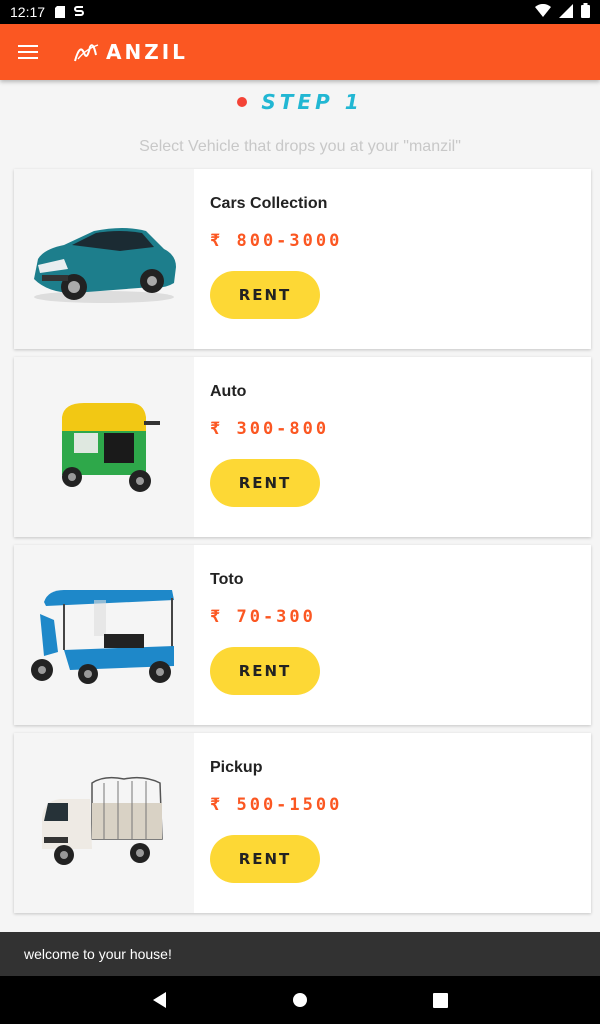 Image resolution: width=600 pixels, height=1024 pixels. Describe the element at coordinates (104, 823) in the screenshot. I see `pickup-truck-image` at that location.